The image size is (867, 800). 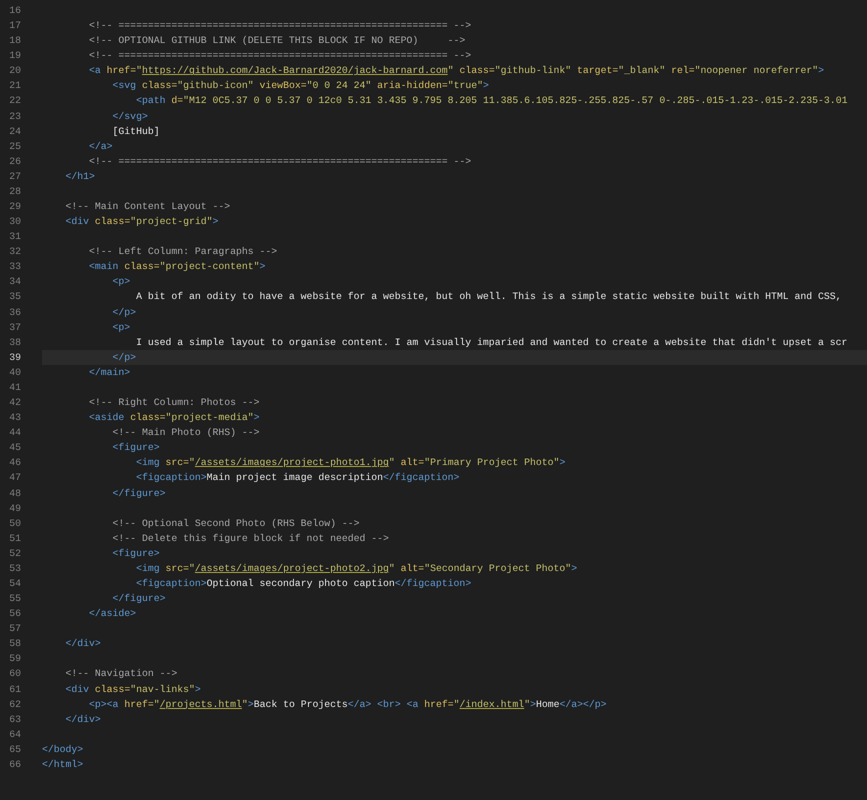 What do you see at coordinates (14, 86) in the screenshot?
I see `line-number: 21` at bounding box center [14, 86].